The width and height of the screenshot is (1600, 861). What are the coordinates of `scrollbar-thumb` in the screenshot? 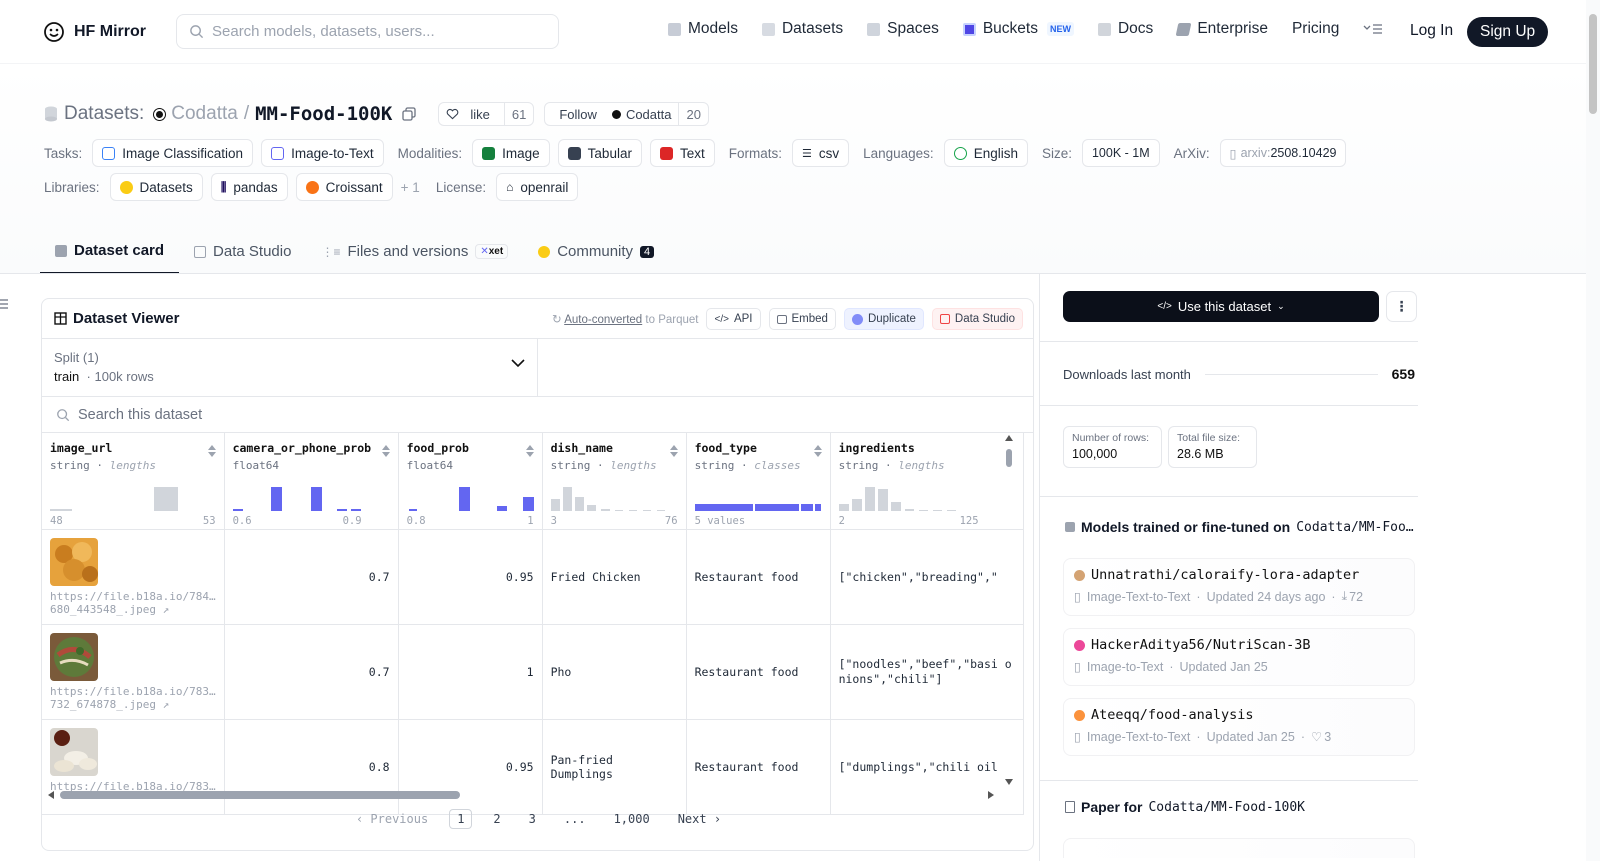 It's located at (1593, 64).